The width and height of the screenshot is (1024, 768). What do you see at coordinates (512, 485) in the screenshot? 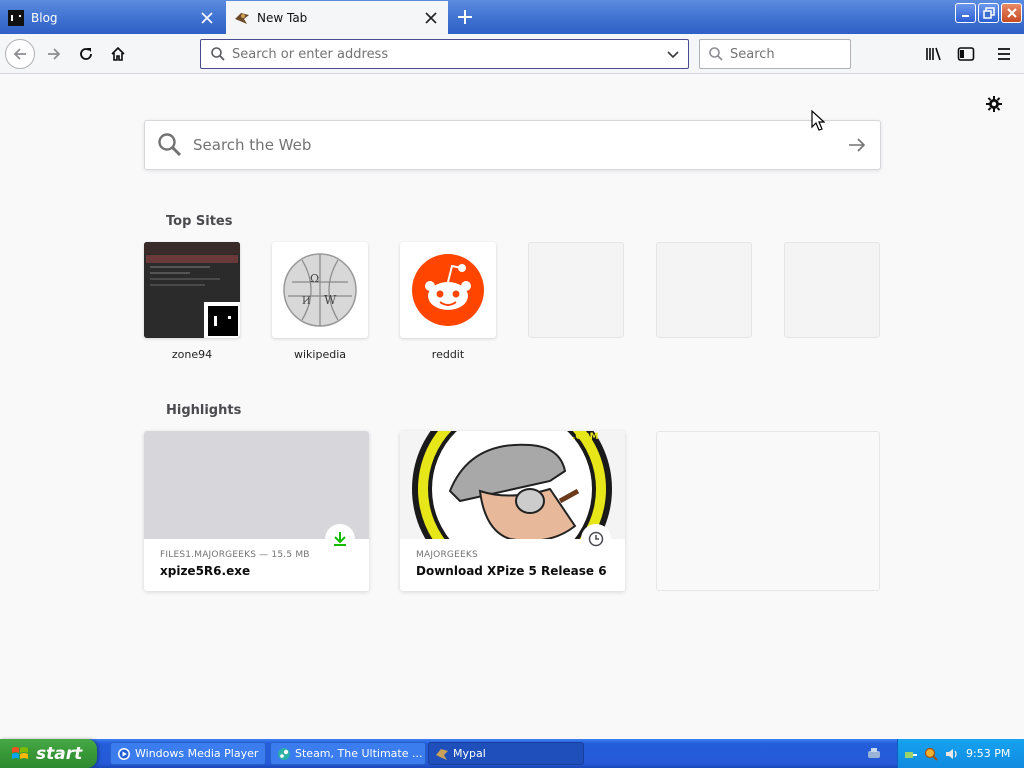
I see `card-thumbnail: .COM` at bounding box center [512, 485].